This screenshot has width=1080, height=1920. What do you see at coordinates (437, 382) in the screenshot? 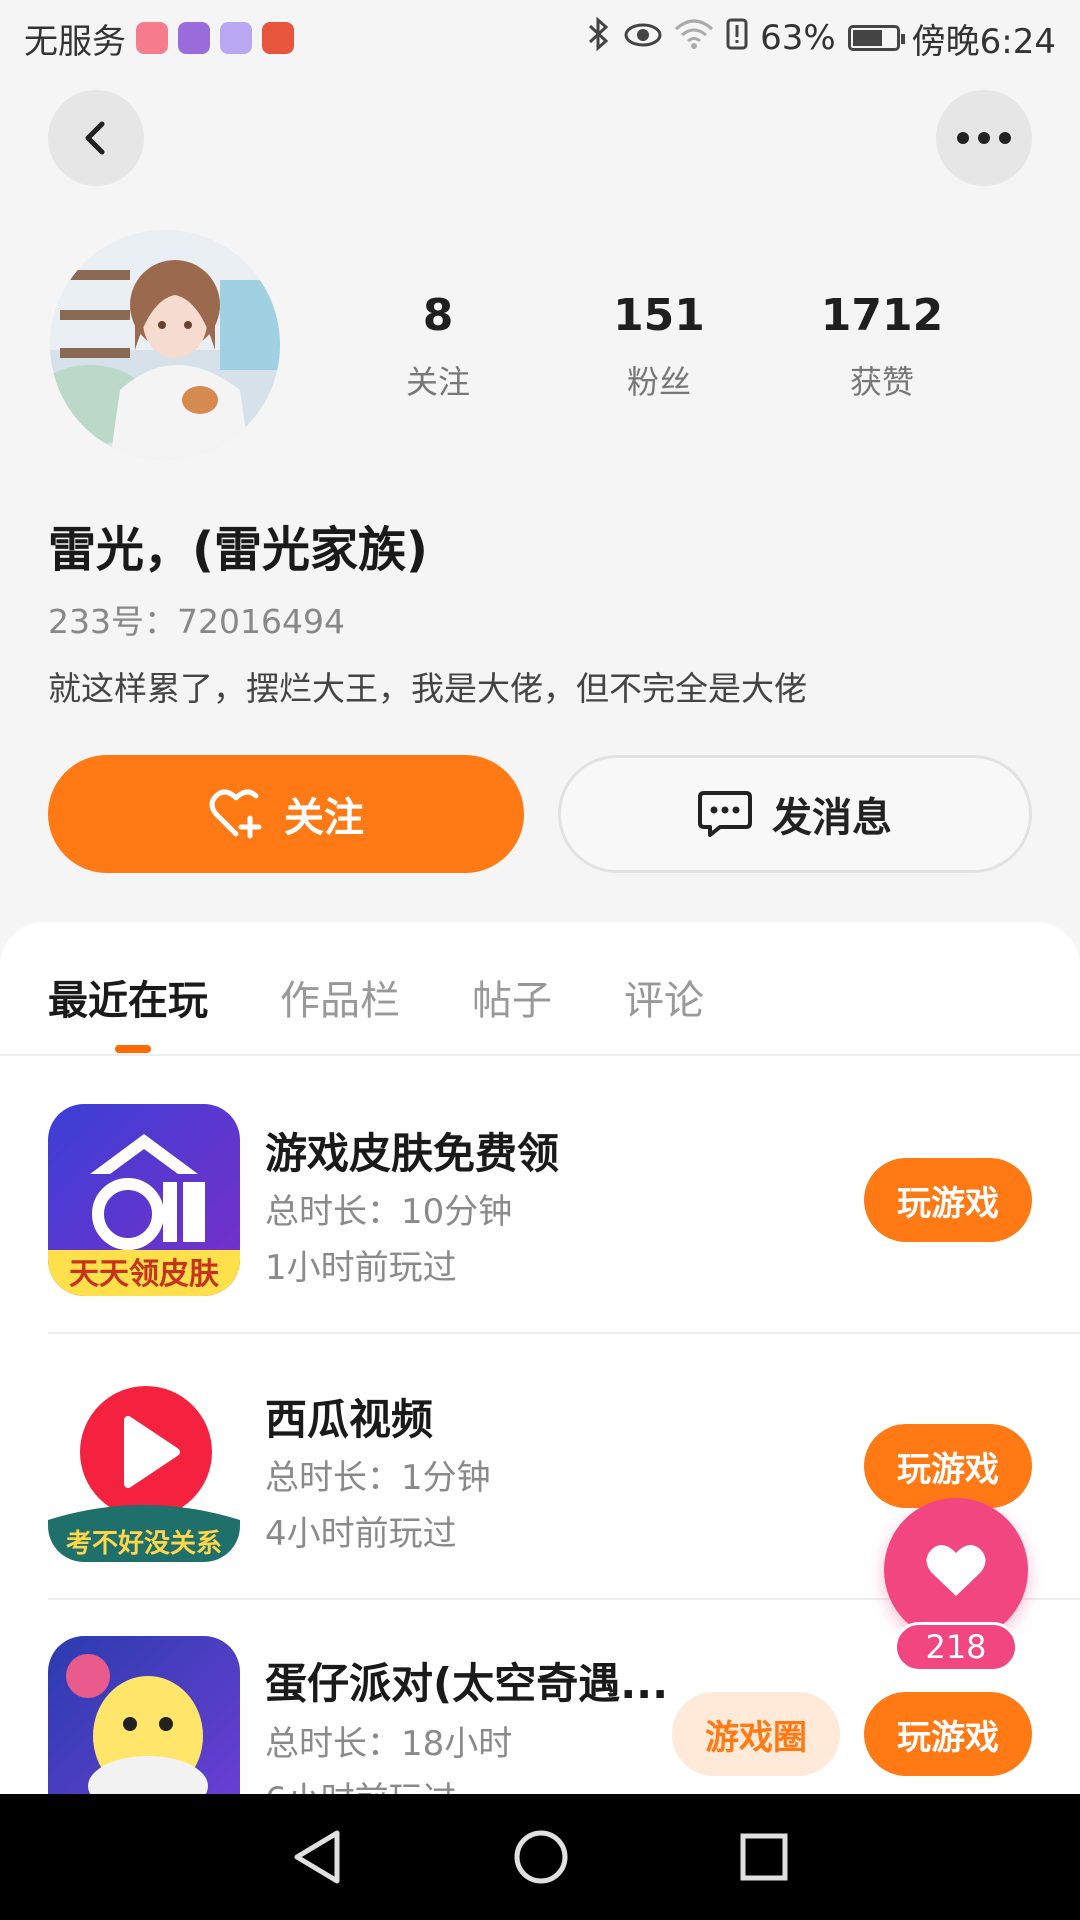
I see `following-label: 关注` at bounding box center [437, 382].